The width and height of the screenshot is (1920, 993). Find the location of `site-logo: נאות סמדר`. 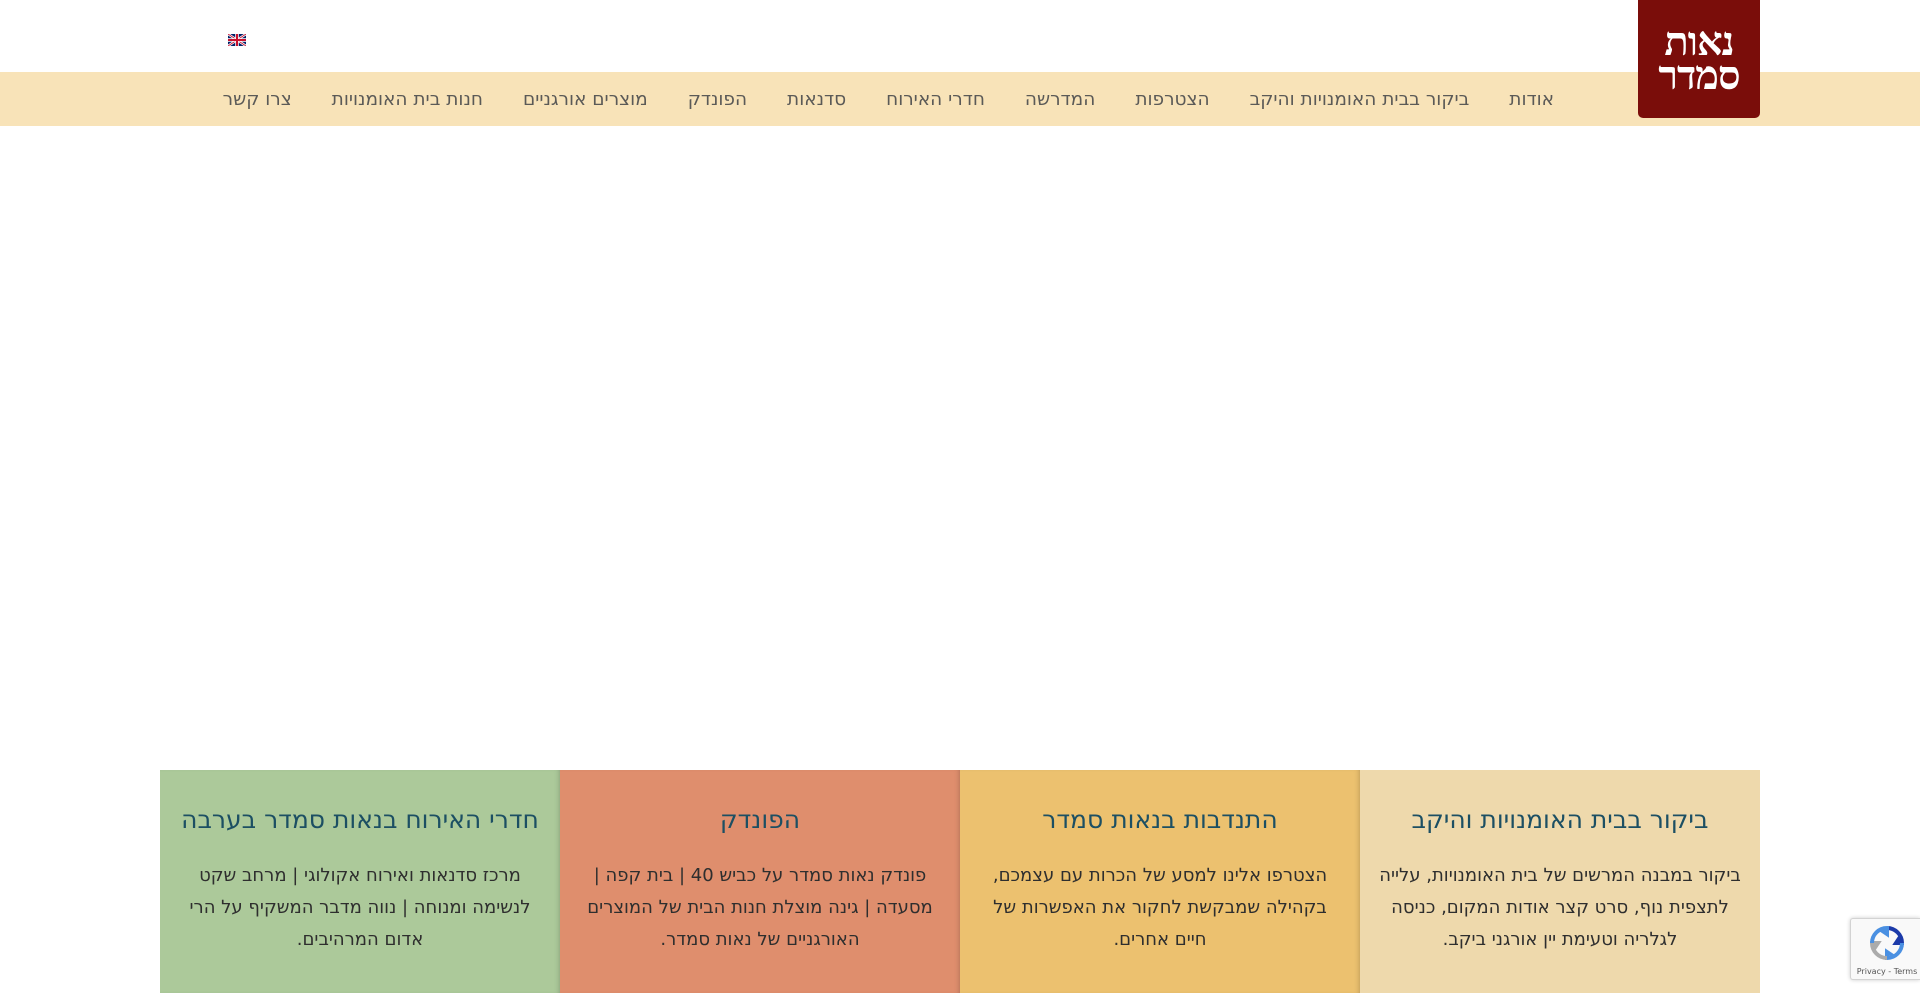

site-logo: נאות סמדר is located at coordinates (1699, 59).